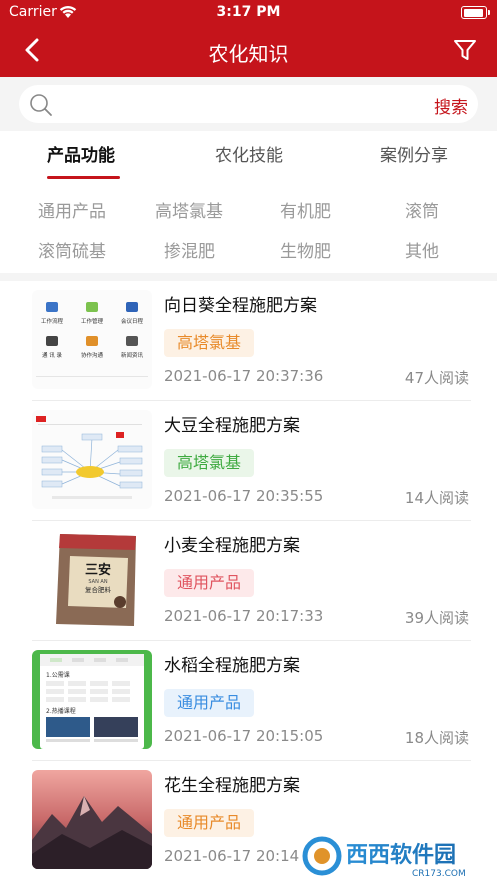  Describe the element at coordinates (41, 105) in the screenshot. I see `search-icon` at that location.